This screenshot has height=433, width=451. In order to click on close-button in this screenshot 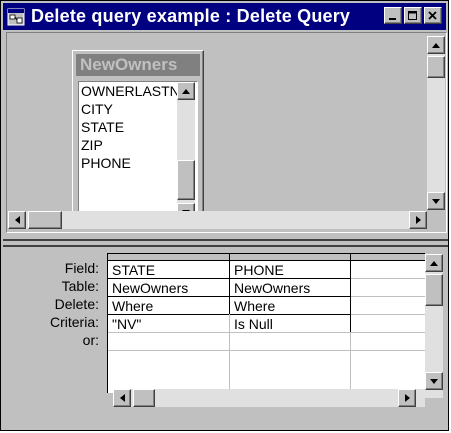, I will do `click(433, 15)`.